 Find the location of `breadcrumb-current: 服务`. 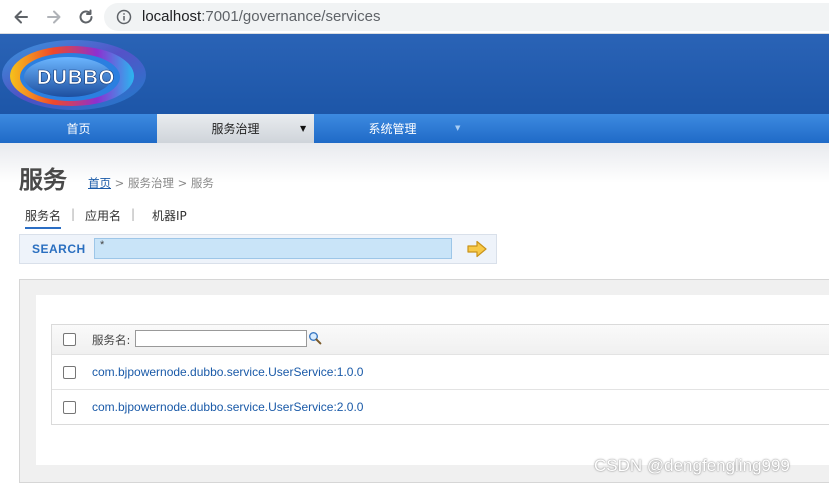

breadcrumb-current: 服务 is located at coordinates (202, 183).